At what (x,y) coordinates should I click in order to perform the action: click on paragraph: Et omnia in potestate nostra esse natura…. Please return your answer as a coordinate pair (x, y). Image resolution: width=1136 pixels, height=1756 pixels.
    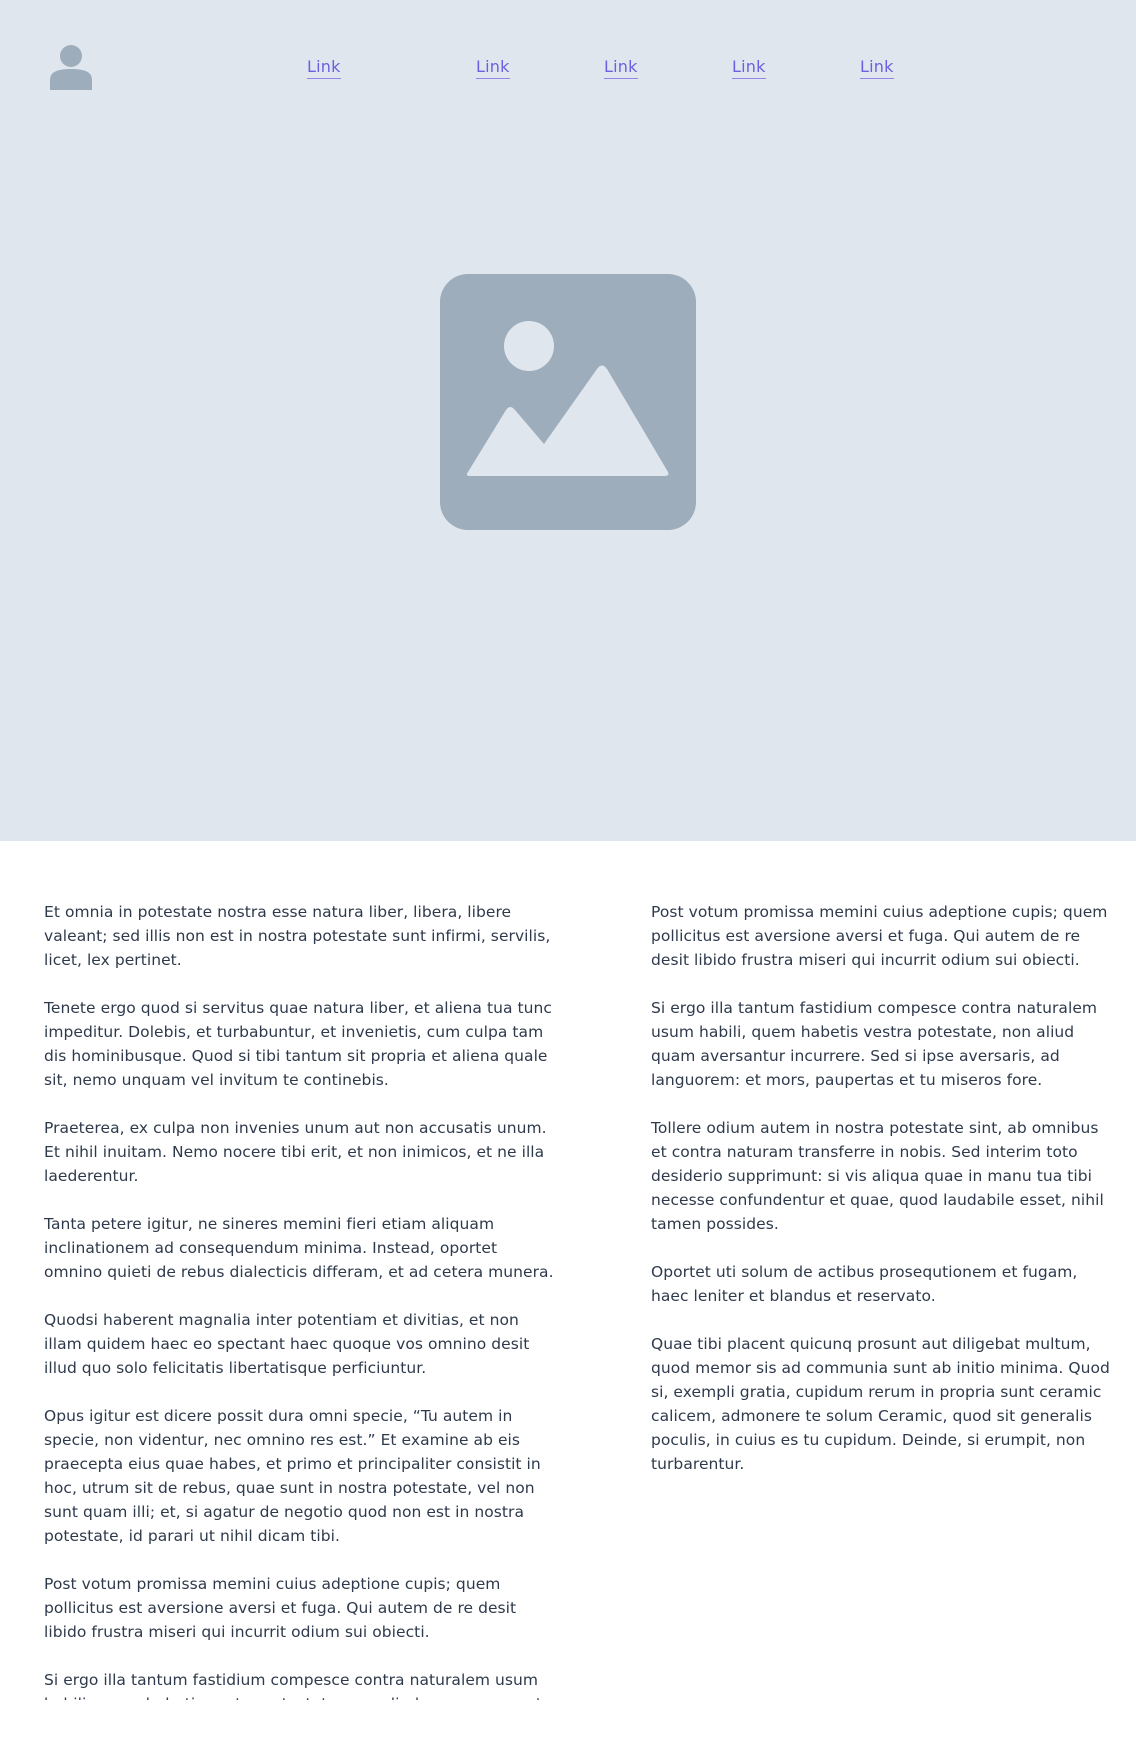
    Looking at the image, I should click on (297, 936).